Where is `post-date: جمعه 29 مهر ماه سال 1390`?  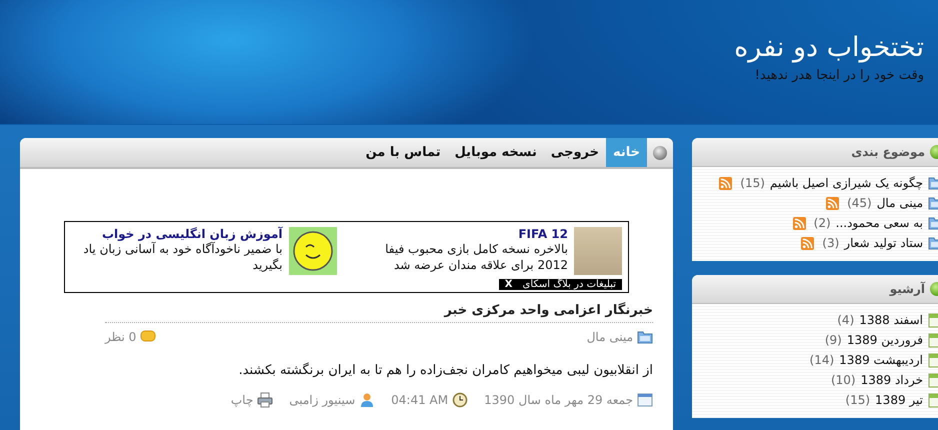
post-date: جمعه 29 مهر ماه سال 1390 is located at coordinates (558, 400).